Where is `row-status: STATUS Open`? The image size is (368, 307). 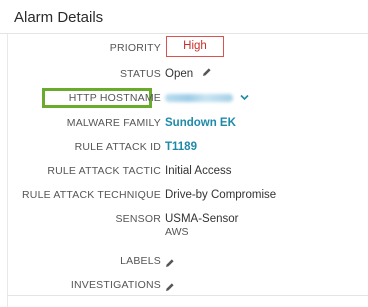
row-status: STATUS Open is located at coordinates (188, 74).